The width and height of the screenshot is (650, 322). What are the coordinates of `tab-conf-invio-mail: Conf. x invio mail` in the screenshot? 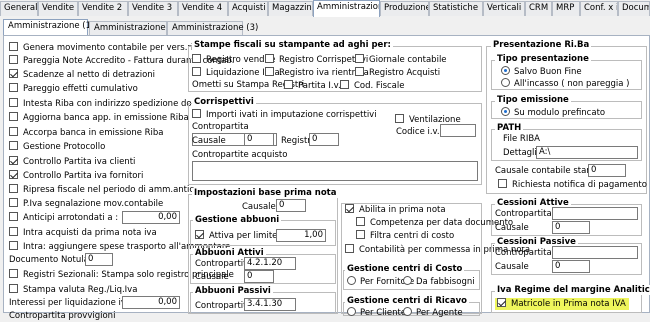 It's located at (599, 8).